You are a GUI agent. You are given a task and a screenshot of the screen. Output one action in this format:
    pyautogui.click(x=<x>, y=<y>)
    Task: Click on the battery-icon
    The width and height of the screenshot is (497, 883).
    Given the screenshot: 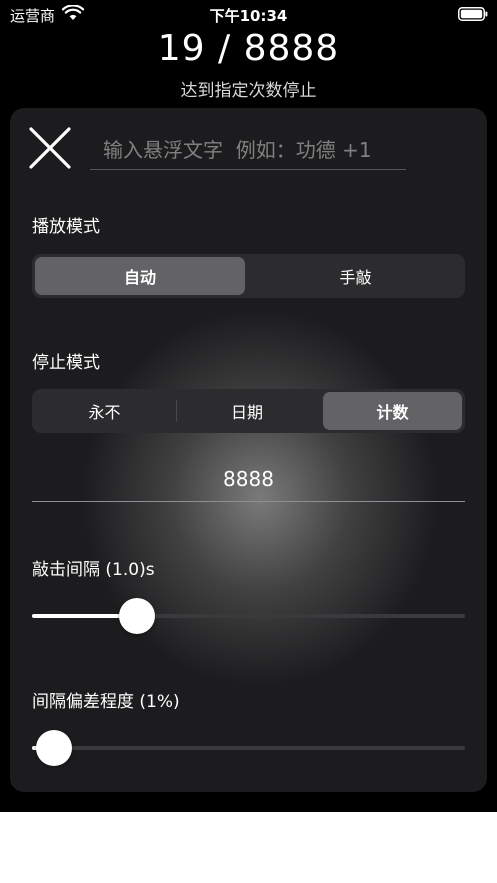 What is the action you would take?
    pyautogui.click(x=473, y=14)
    